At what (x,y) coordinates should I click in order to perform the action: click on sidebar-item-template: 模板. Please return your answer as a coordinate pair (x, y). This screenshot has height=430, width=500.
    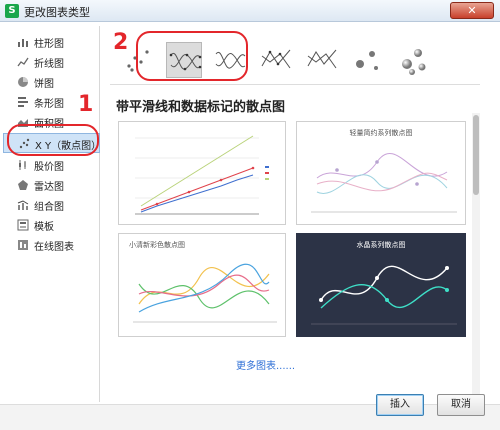
    Looking at the image, I should click on (51, 225).